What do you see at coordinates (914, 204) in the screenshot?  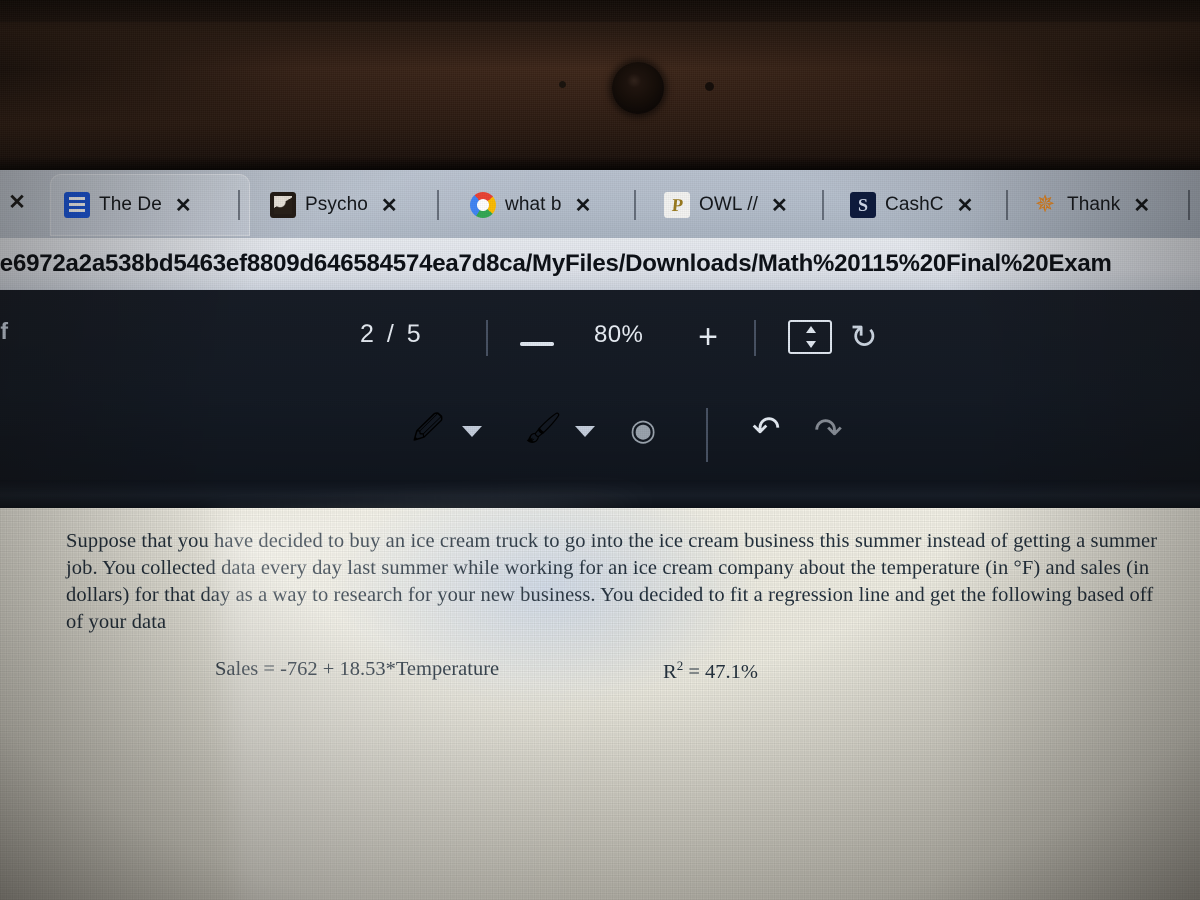 I see `tab-title: CashC` at bounding box center [914, 204].